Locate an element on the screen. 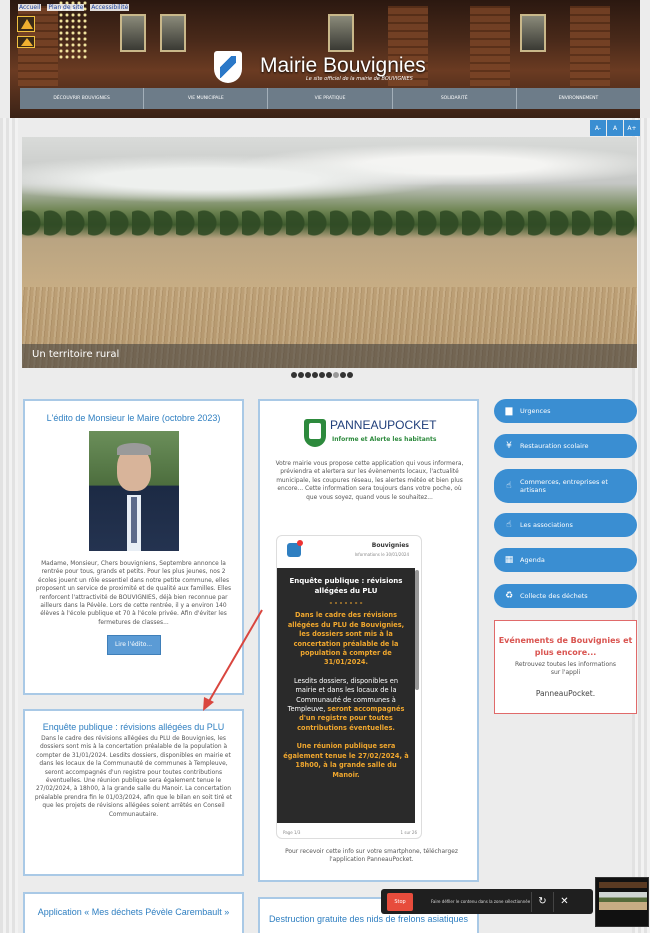  portrait-tie is located at coordinates (133, 520).